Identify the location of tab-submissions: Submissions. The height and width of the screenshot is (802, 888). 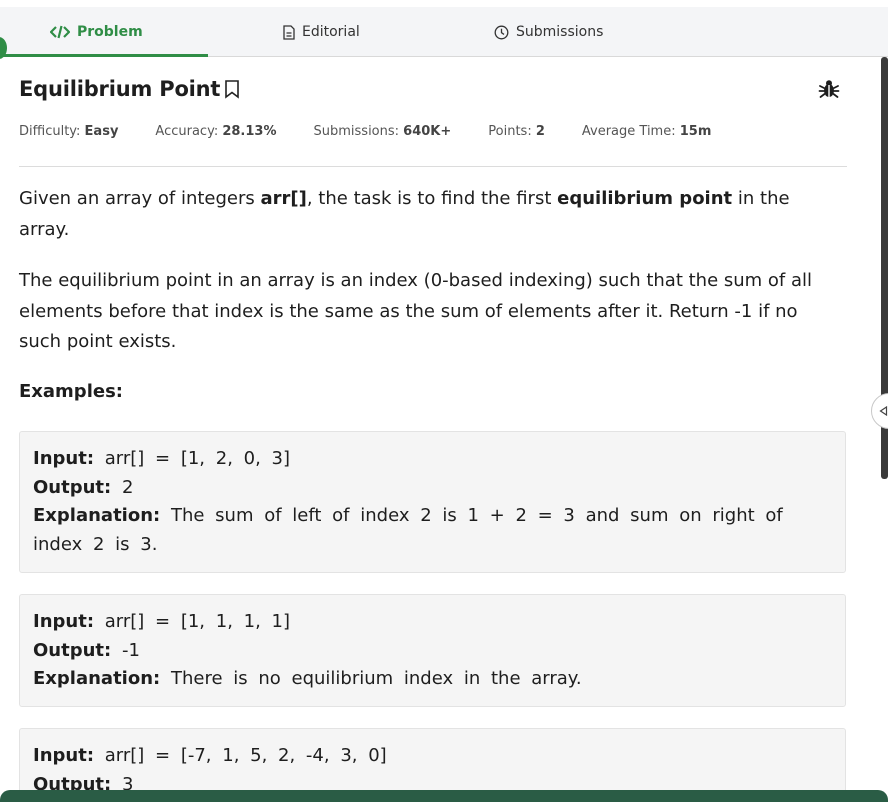
(548, 32).